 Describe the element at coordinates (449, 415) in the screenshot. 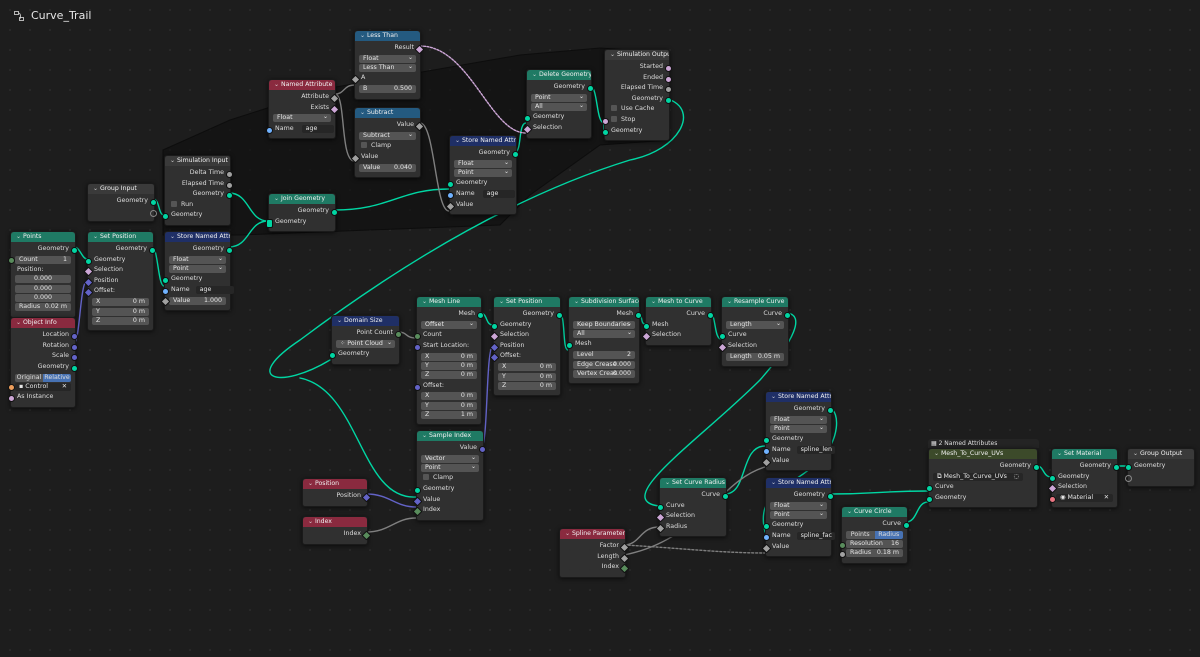

I see `offset-z-field: Z 1 m` at that location.